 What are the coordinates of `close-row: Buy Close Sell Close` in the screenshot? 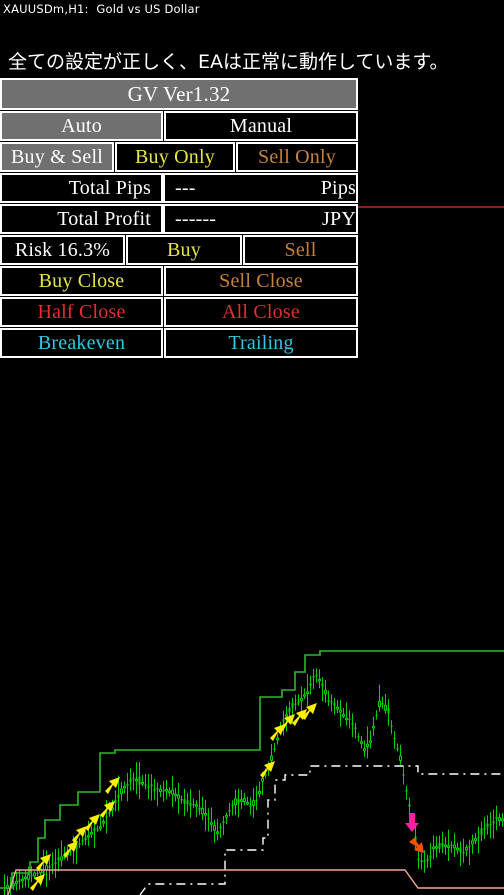 It's located at (179, 281).